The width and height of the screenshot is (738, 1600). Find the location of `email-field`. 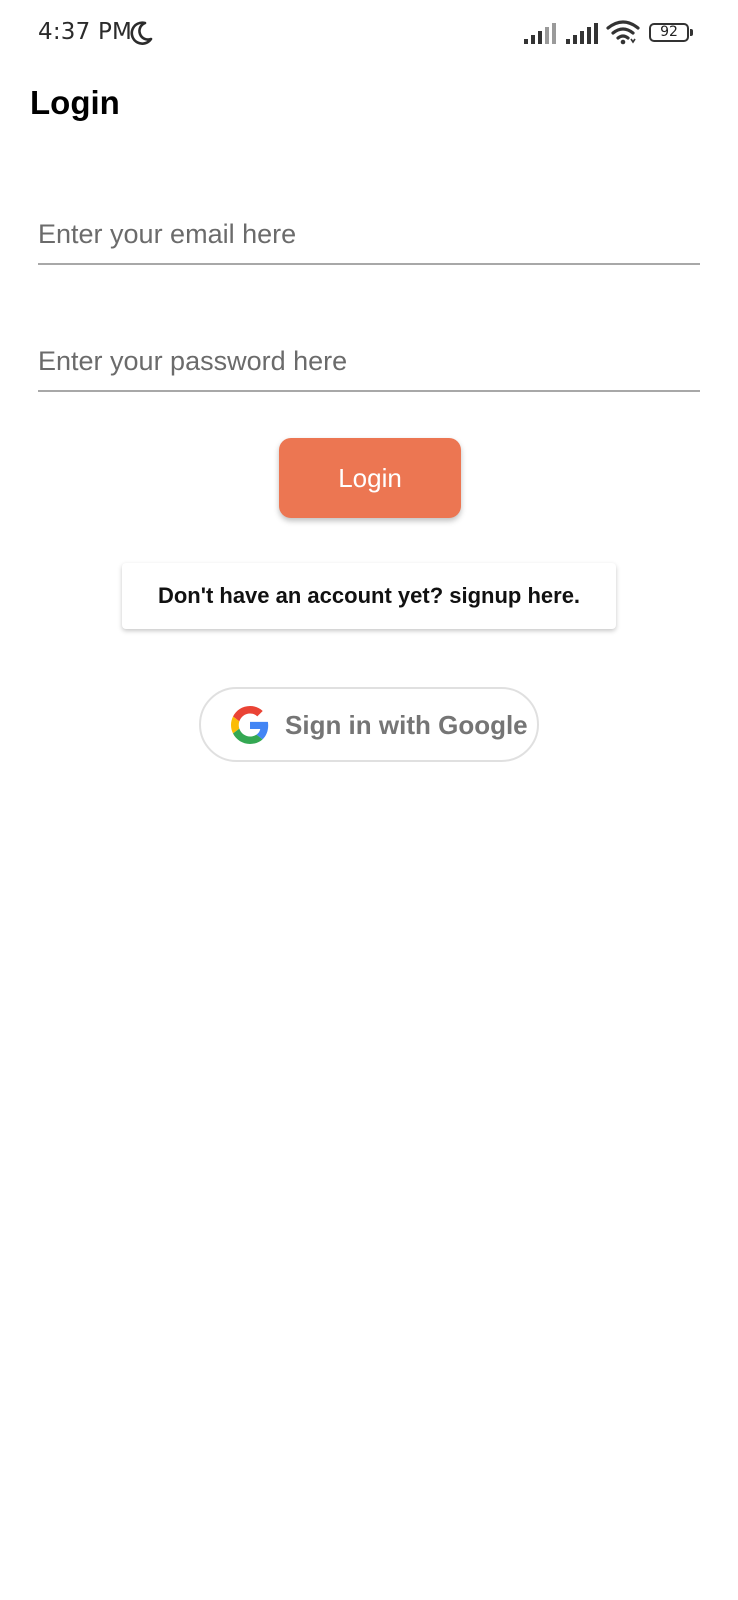

email-field is located at coordinates (369, 235).